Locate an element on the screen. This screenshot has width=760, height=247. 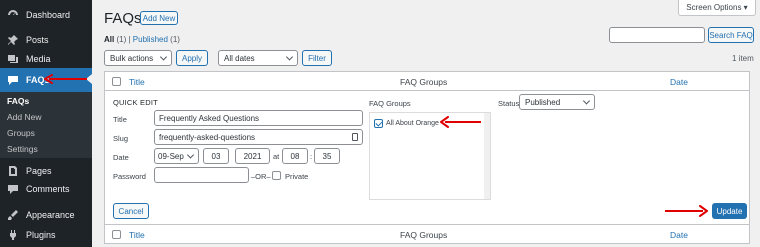
items-count: 1 item is located at coordinates (743, 58).